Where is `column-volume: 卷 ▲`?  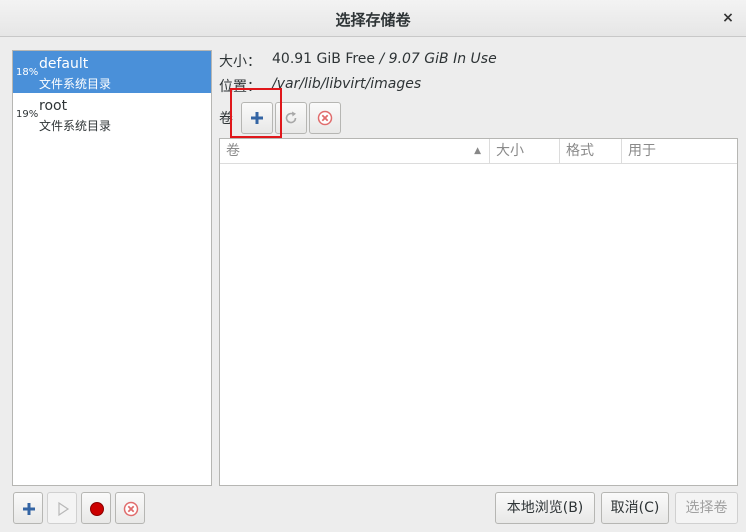
column-volume: 卷 ▲ is located at coordinates (355, 151).